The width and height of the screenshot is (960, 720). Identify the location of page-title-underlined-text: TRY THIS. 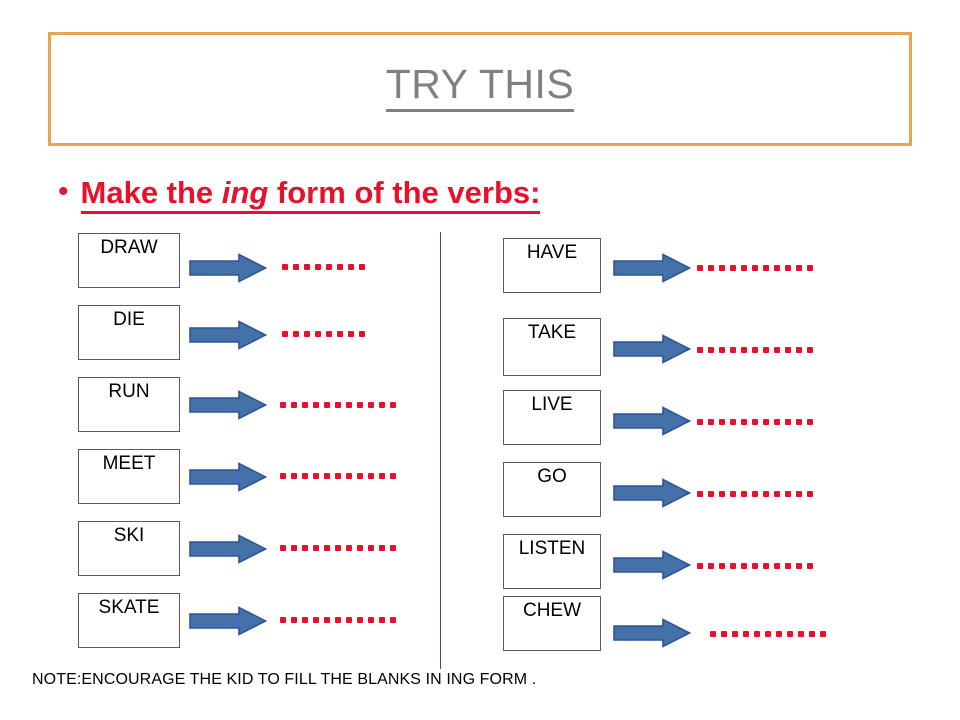
(480, 86).